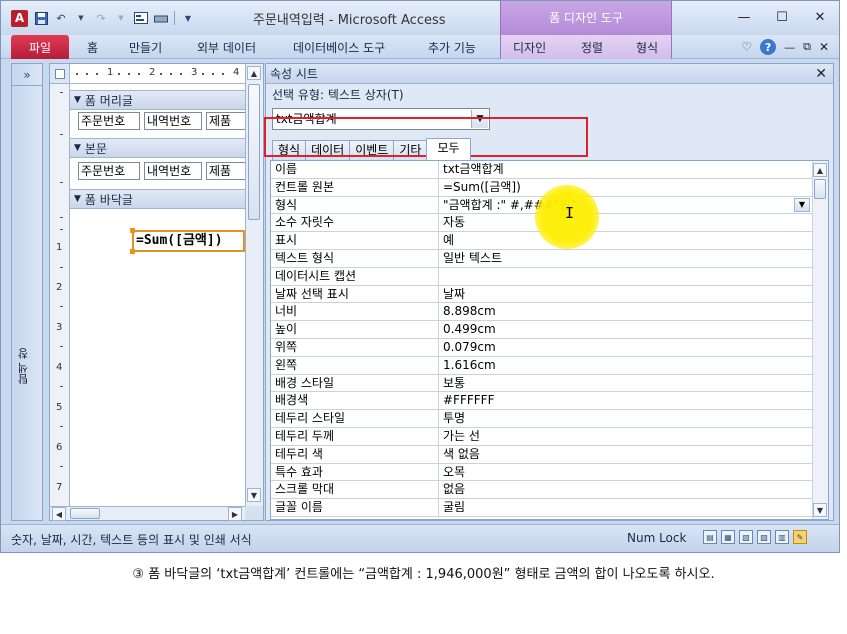  Describe the element at coordinates (744, 17) in the screenshot. I see `minimize-button: —` at that location.